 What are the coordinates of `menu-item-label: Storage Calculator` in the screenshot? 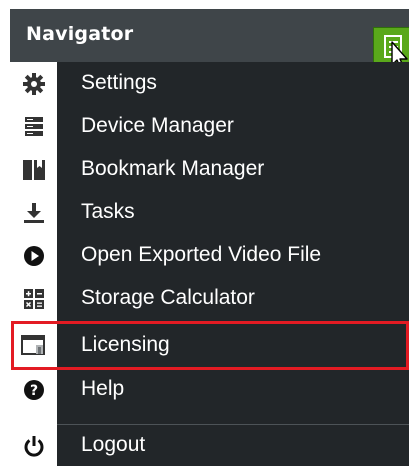 It's located at (168, 297).